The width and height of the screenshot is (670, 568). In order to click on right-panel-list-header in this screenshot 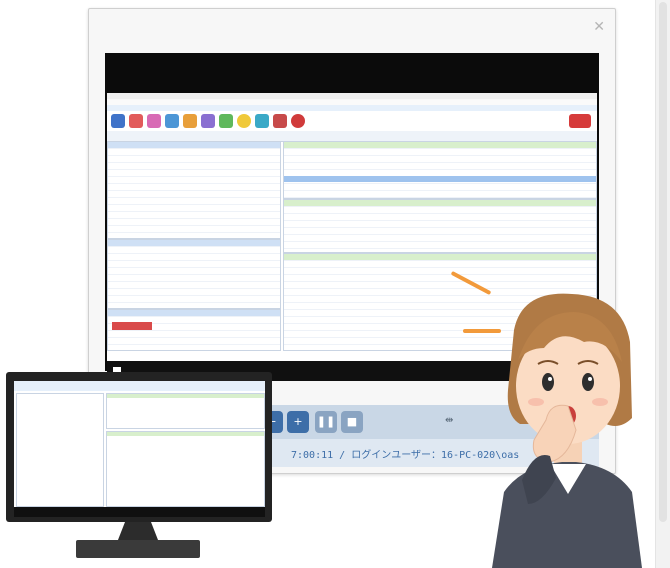, I will do `click(440, 145)`.